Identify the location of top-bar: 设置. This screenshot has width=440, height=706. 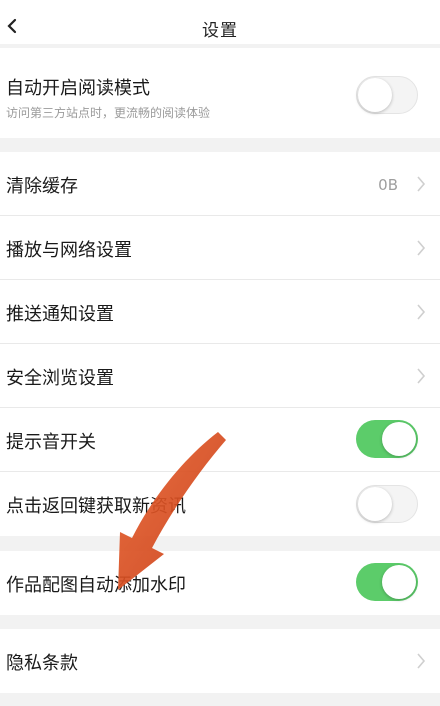
(220, 22).